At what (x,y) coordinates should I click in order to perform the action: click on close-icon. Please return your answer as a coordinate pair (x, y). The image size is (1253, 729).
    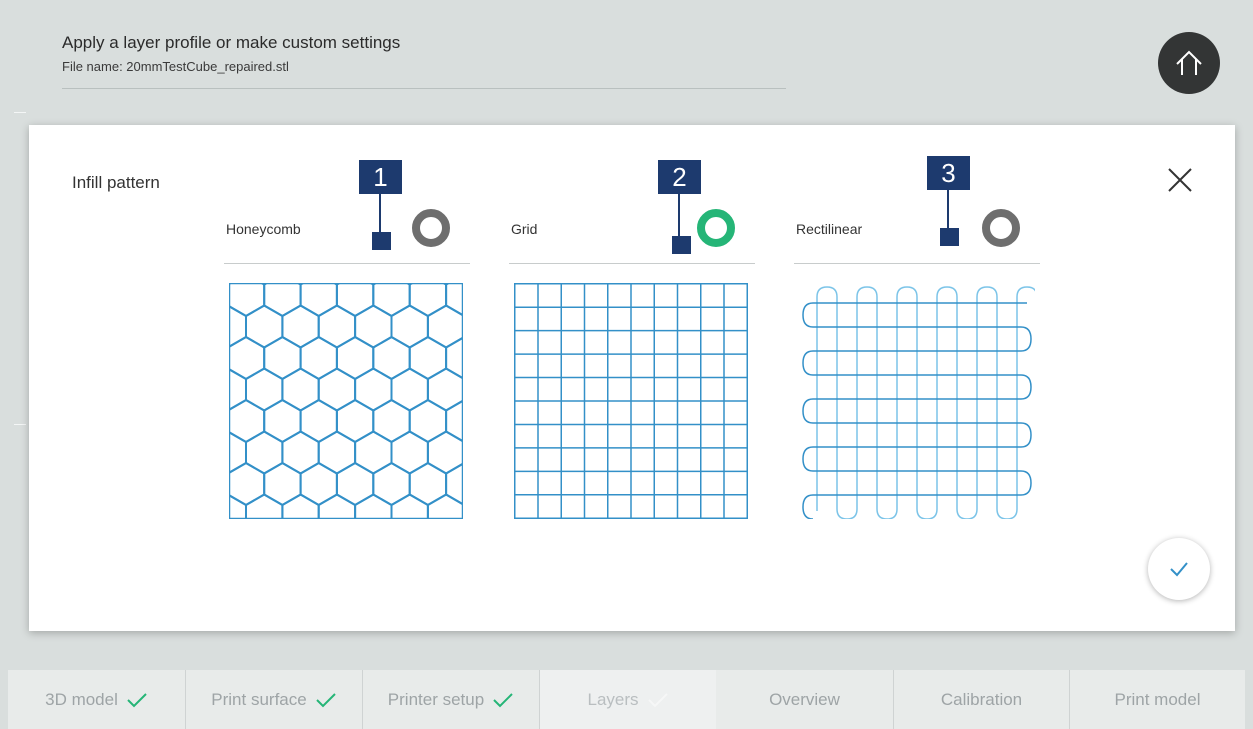
    Looking at the image, I should click on (1180, 180).